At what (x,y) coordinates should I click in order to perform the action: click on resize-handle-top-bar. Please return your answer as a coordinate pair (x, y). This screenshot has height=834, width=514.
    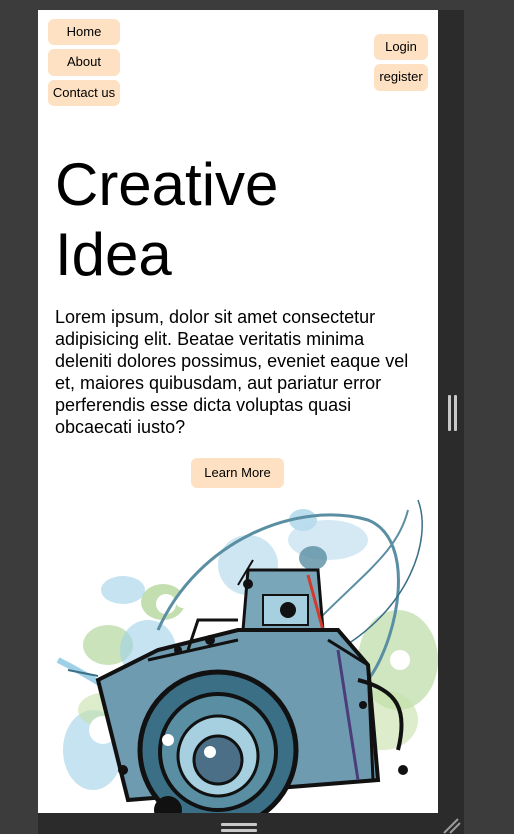
    Looking at the image, I should click on (239, 824).